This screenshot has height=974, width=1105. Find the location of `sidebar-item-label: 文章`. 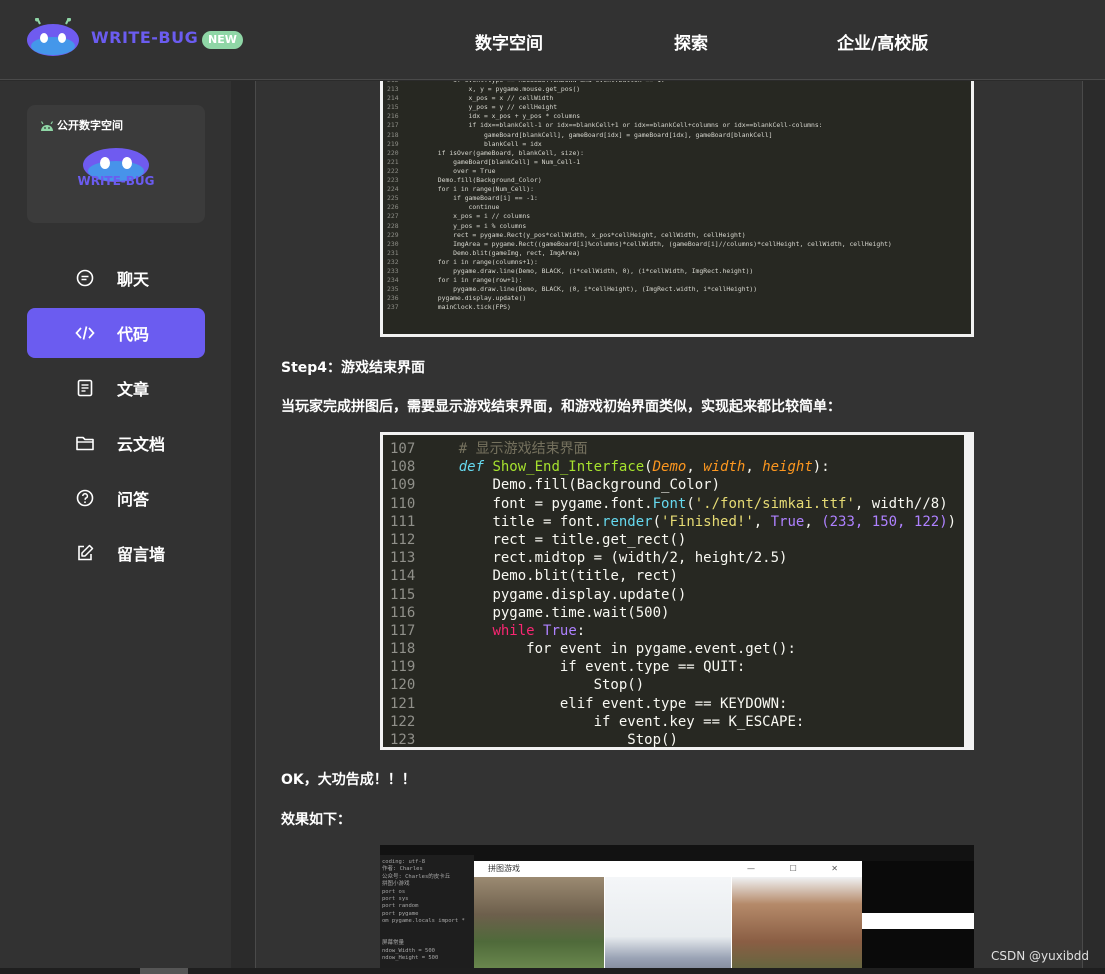

sidebar-item-label: 文章 is located at coordinates (133, 389).